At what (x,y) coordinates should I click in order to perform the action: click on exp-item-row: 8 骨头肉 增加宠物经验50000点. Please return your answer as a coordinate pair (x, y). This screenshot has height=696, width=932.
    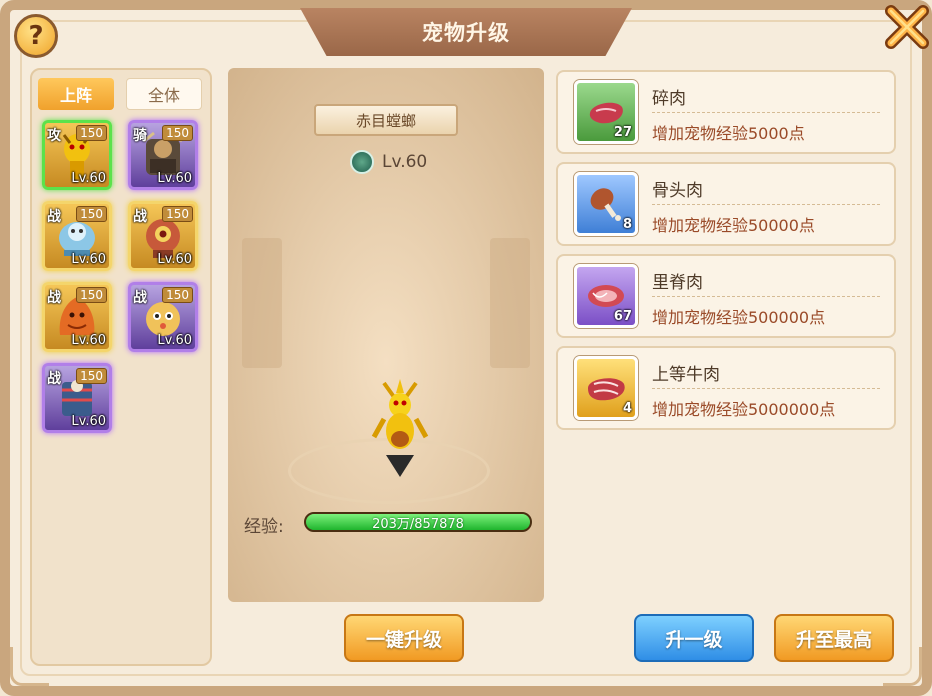
    Looking at the image, I should click on (726, 204).